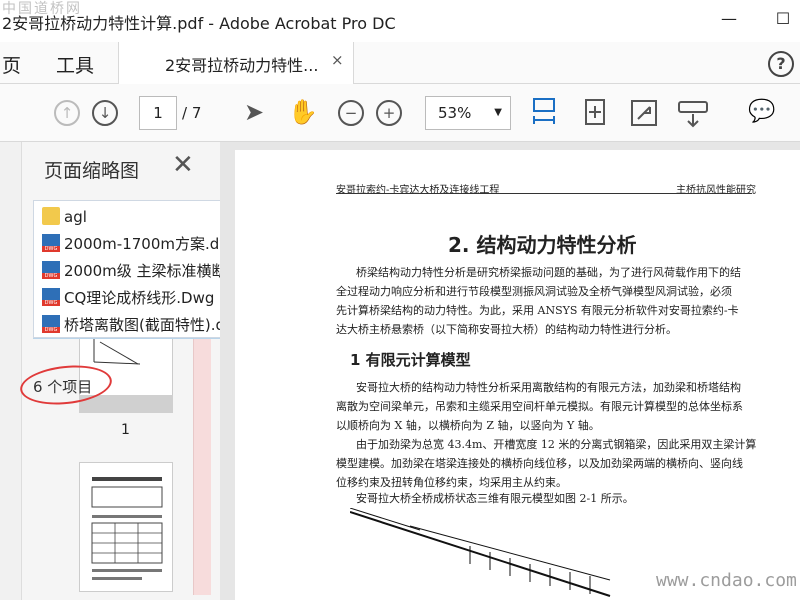 The height and width of the screenshot is (600, 800). I want to click on fit-width-icon, so click(544, 113).